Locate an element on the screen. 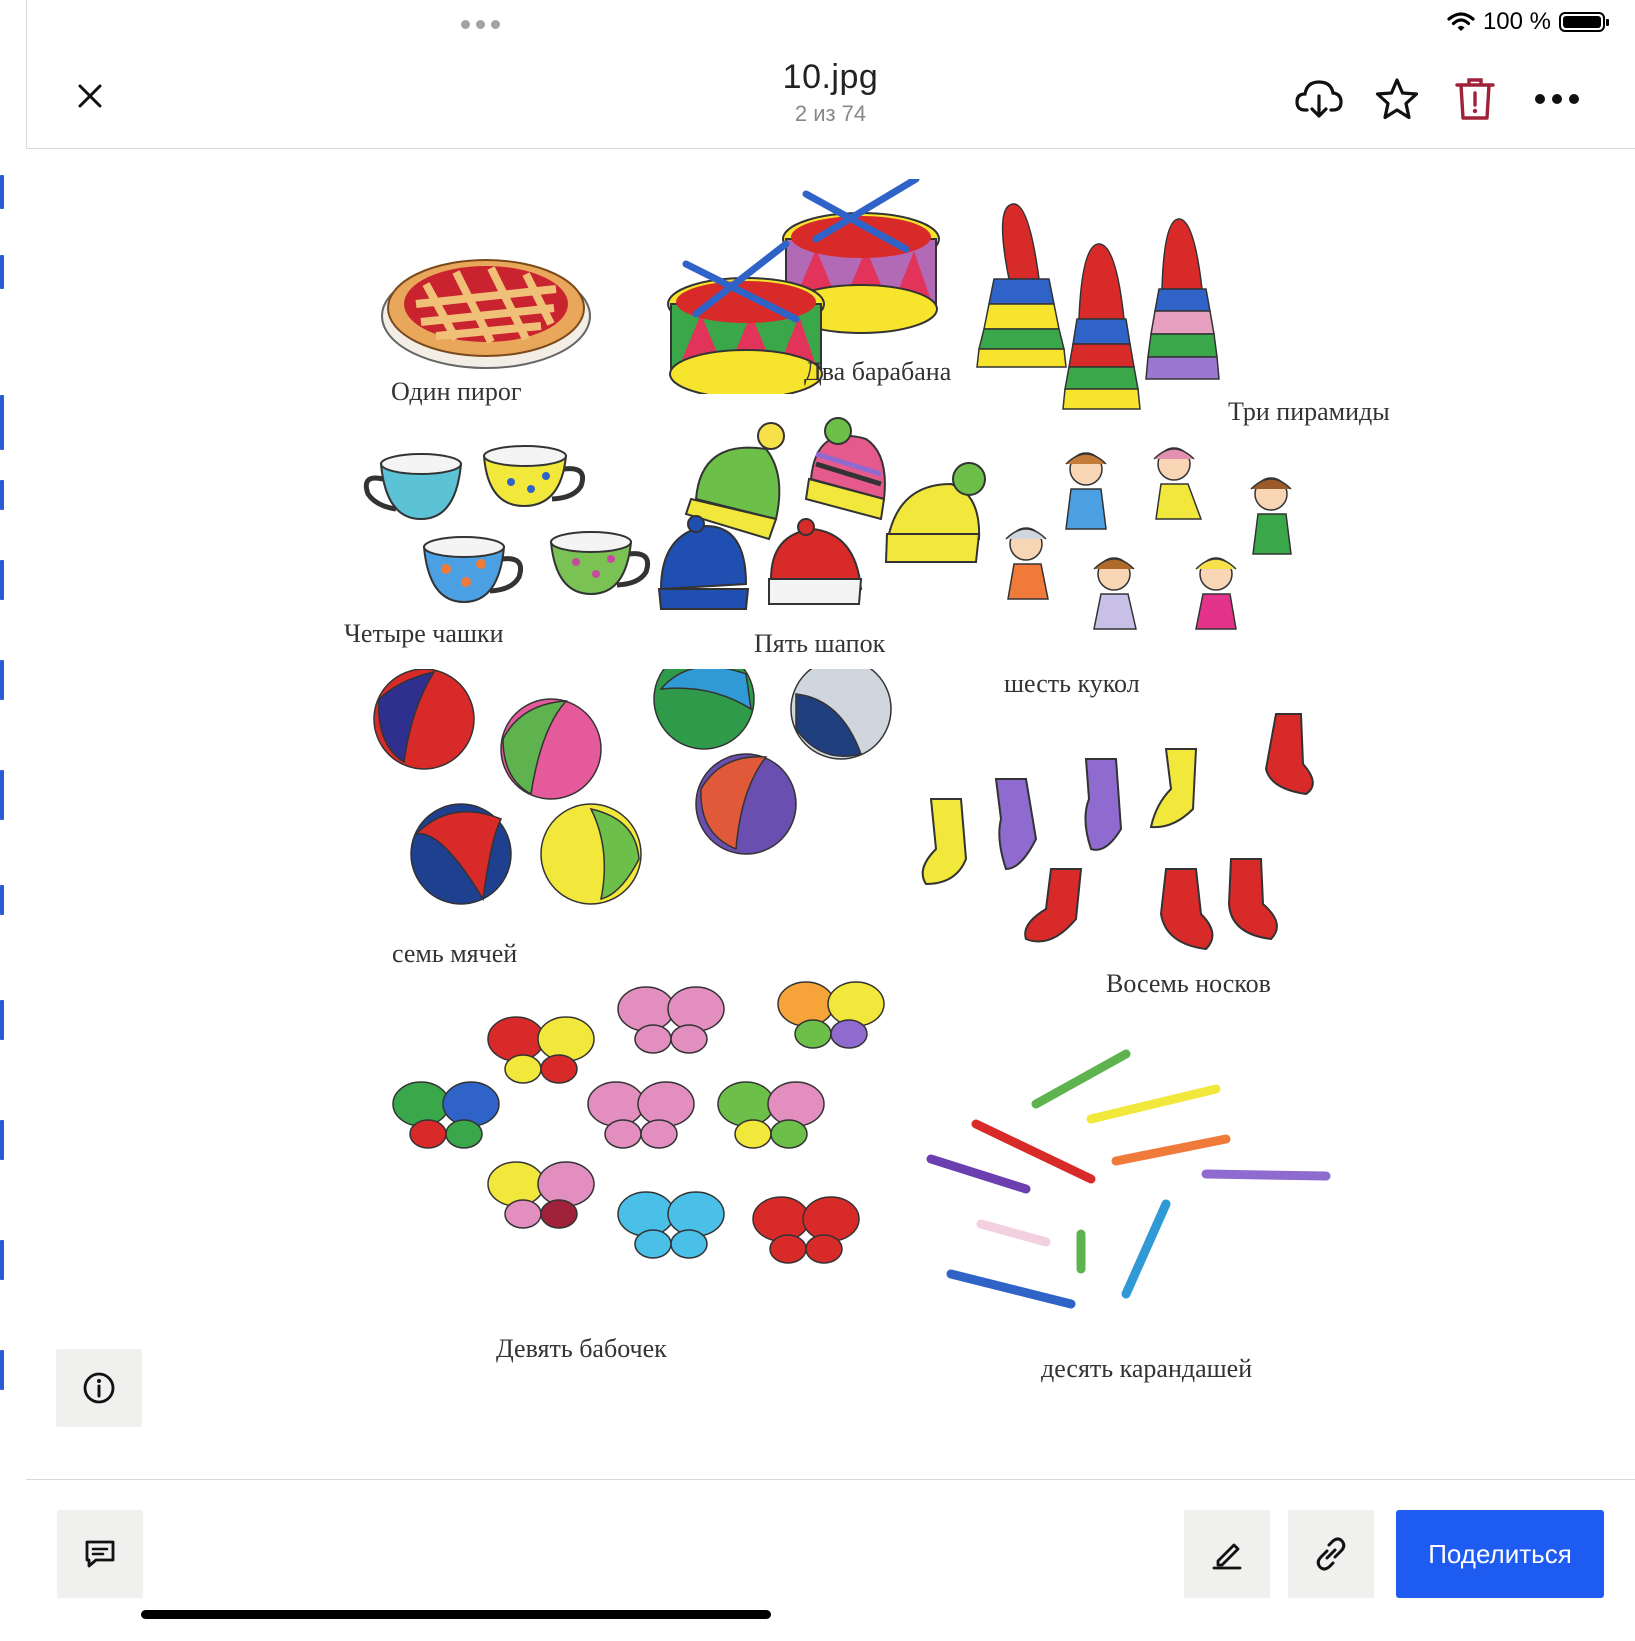 The image size is (1635, 1641). socks-illustration is located at coordinates (1117, 832).